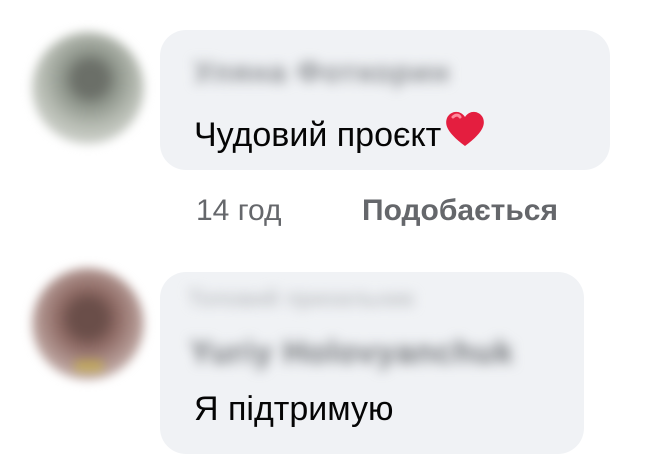 The height and width of the screenshot is (462, 656). Describe the element at coordinates (460, 211) in the screenshot. I see `like-button: Подобається` at that location.